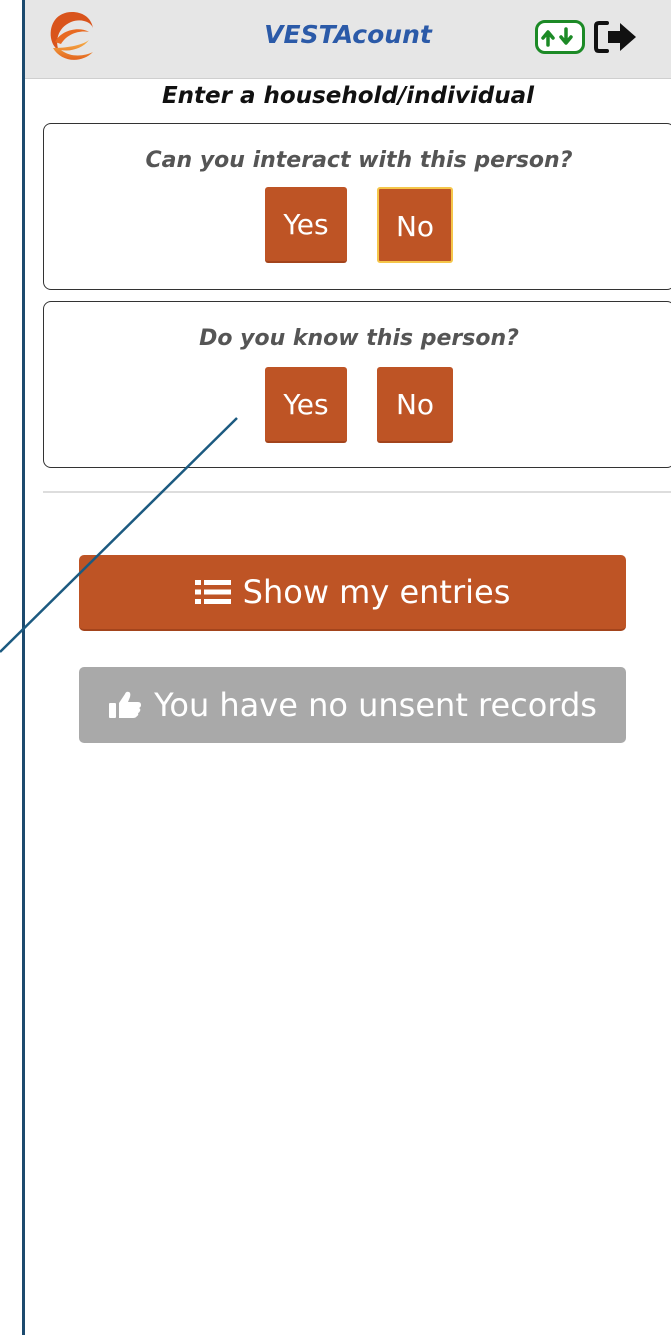  I want to click on know-no-button: No, so click(415, 405).